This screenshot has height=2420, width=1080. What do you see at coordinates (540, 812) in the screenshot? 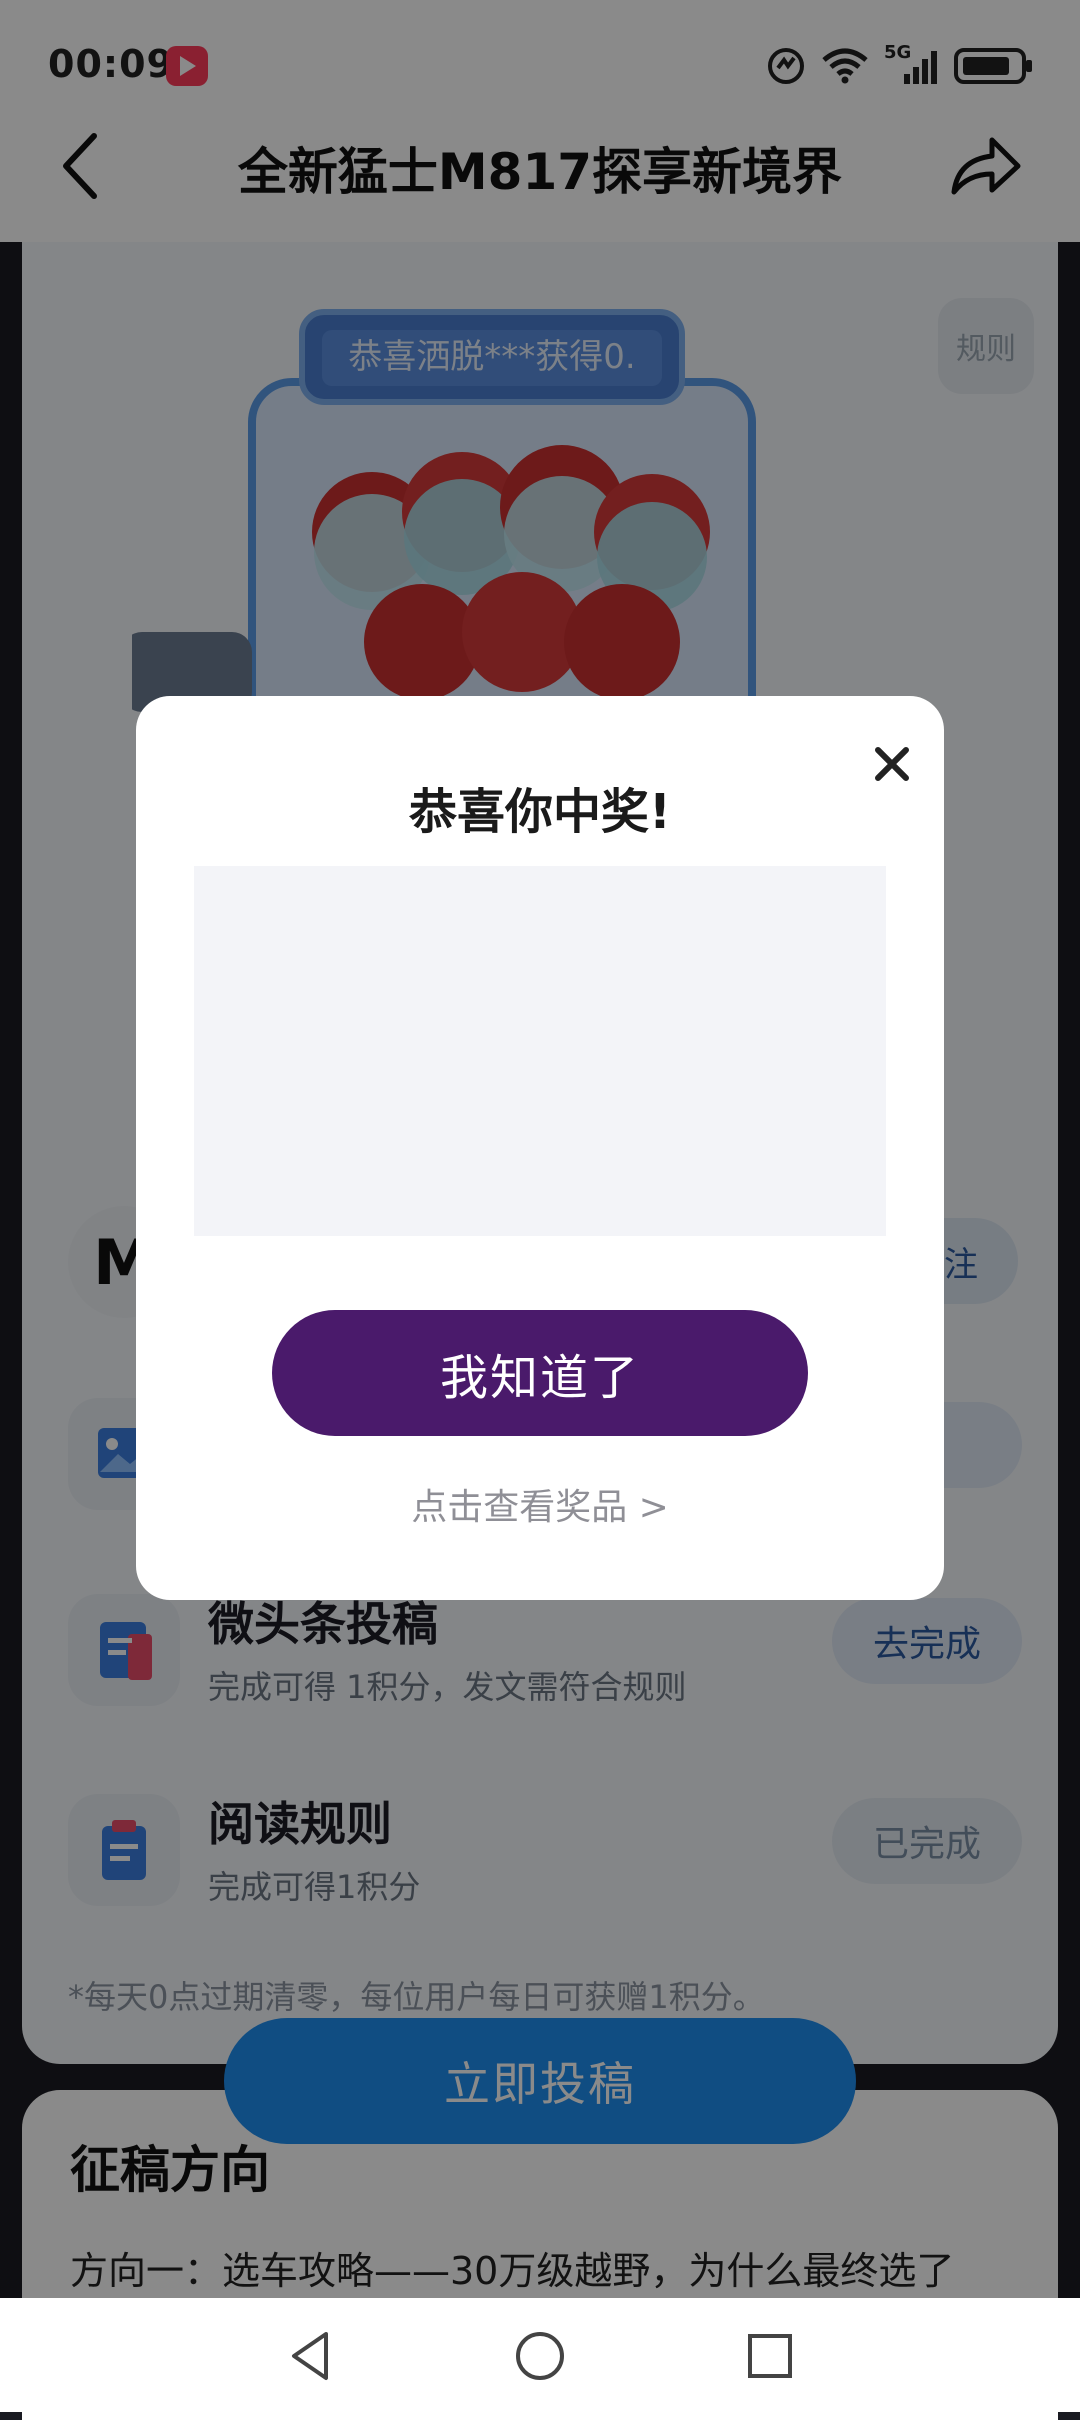
I see `dialog-title: 恭喜你中奖!` at bounding box center [540, 812].